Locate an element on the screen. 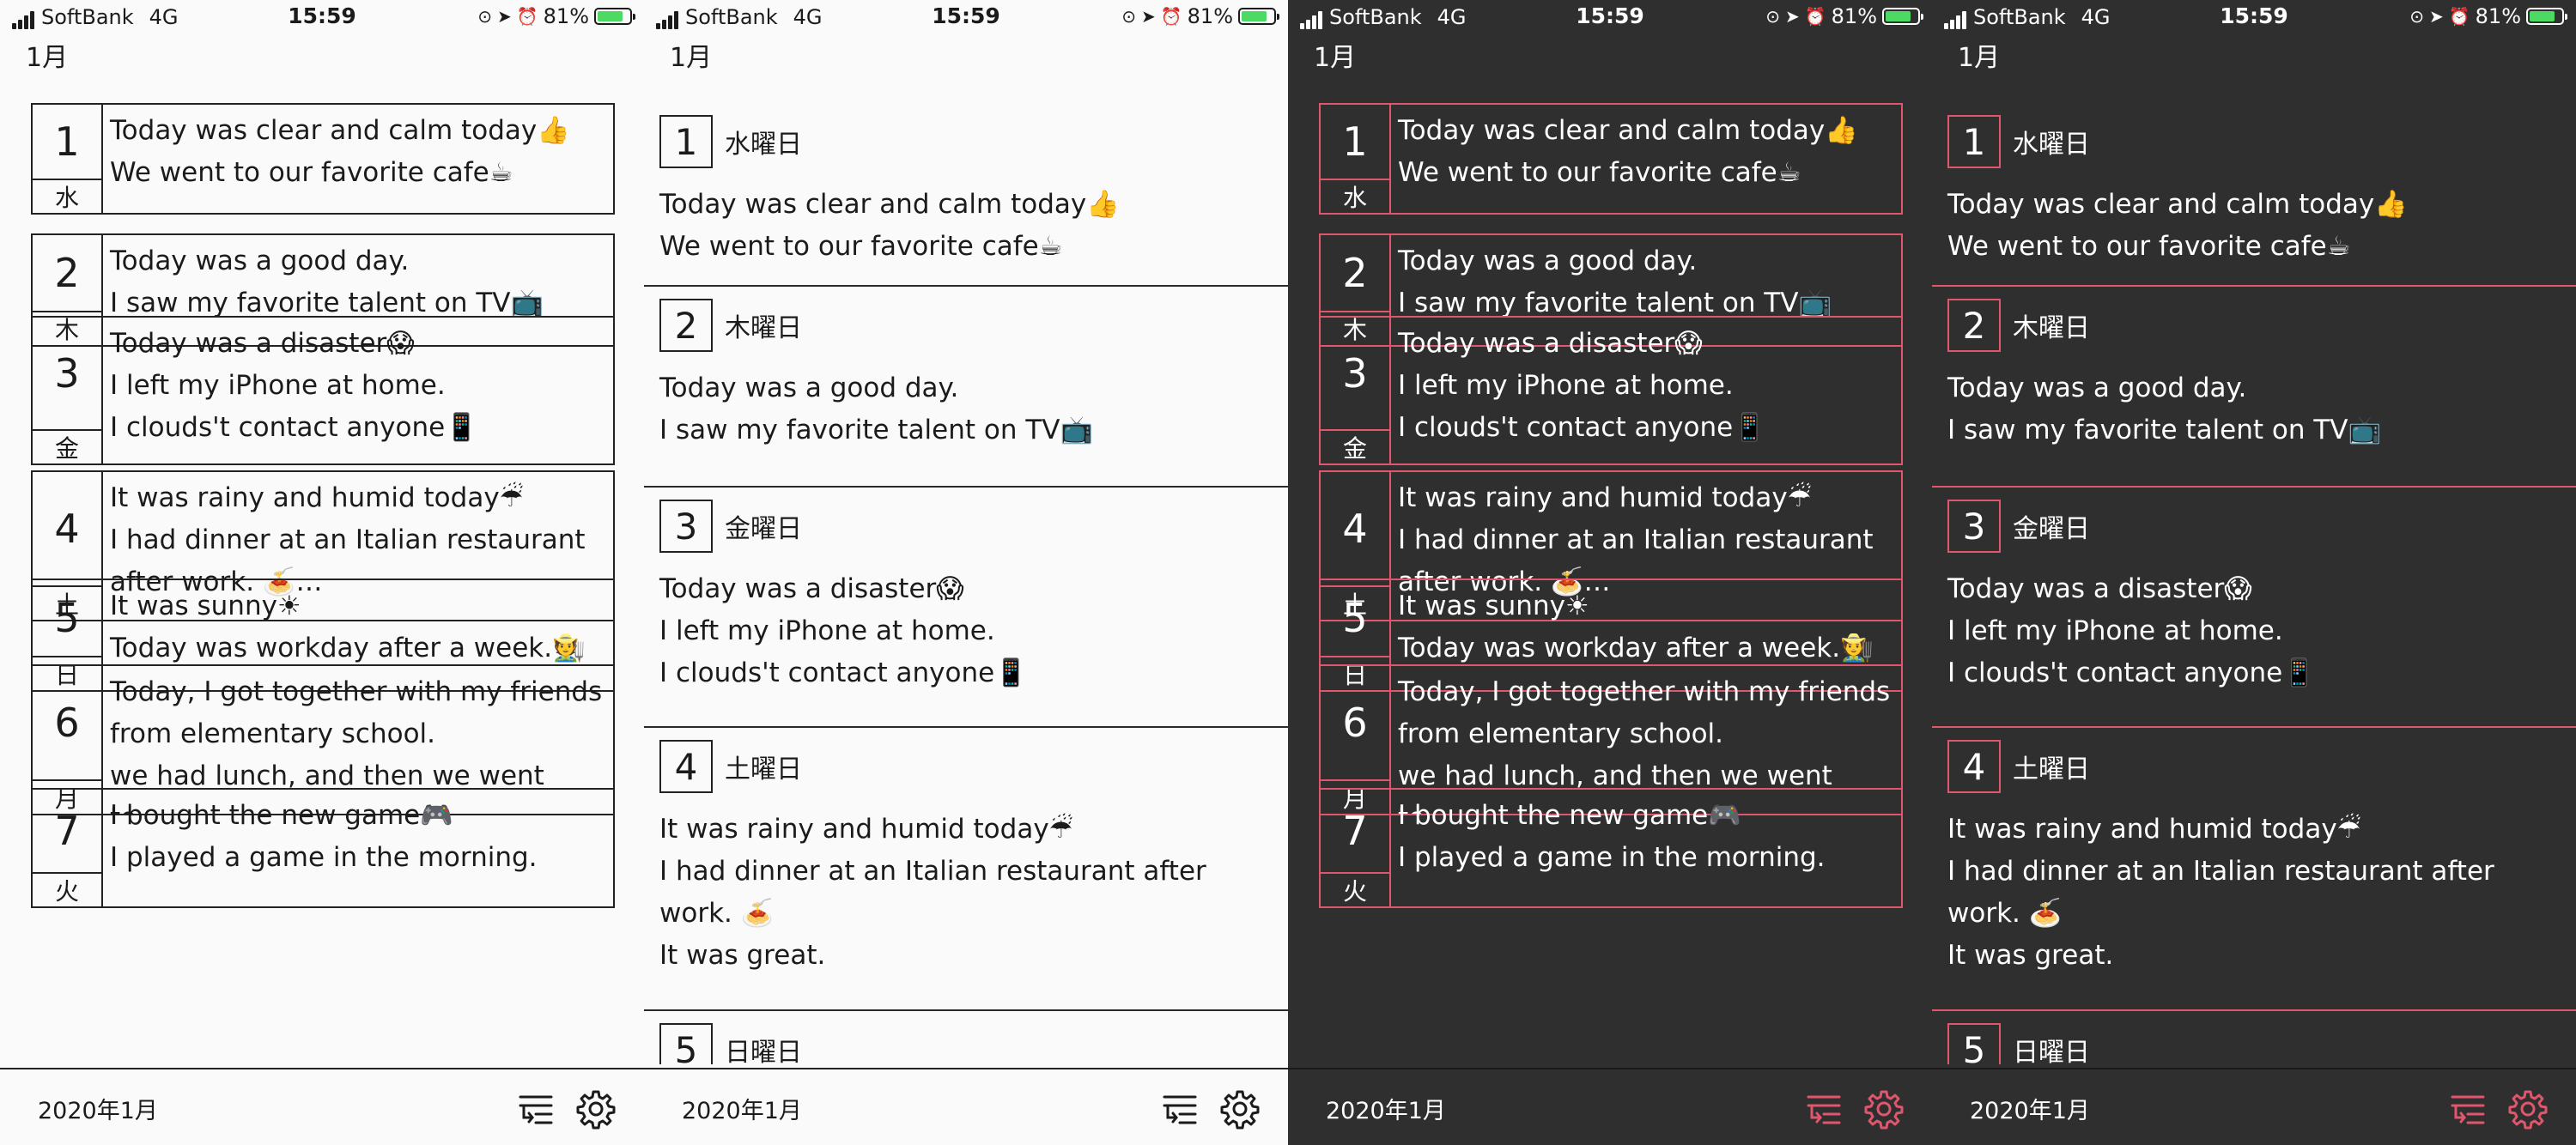 This screenshot has height=1145, width=2576. date-column: 1 水 is located at coordinates (1356, 159).